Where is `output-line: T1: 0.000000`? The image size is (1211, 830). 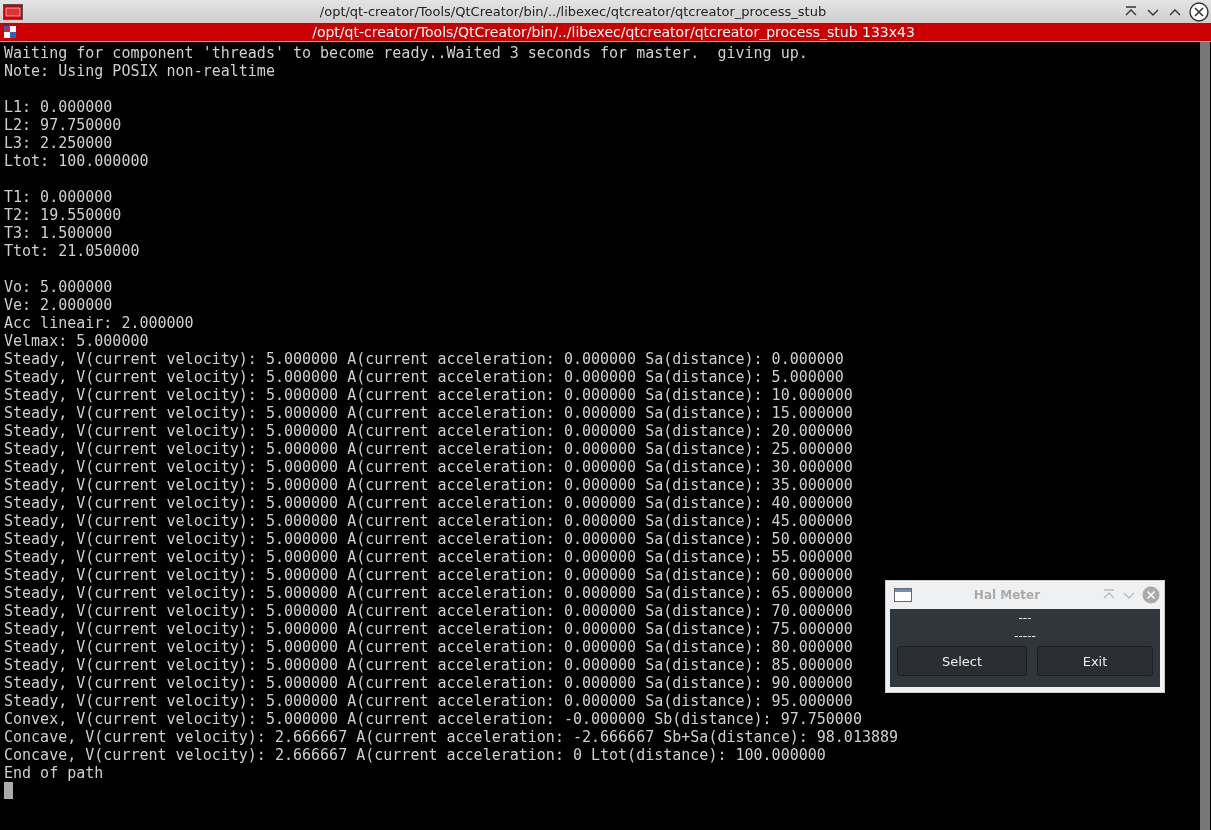
output-line: T1: 0.000000 is located at coordinates (58, 197).